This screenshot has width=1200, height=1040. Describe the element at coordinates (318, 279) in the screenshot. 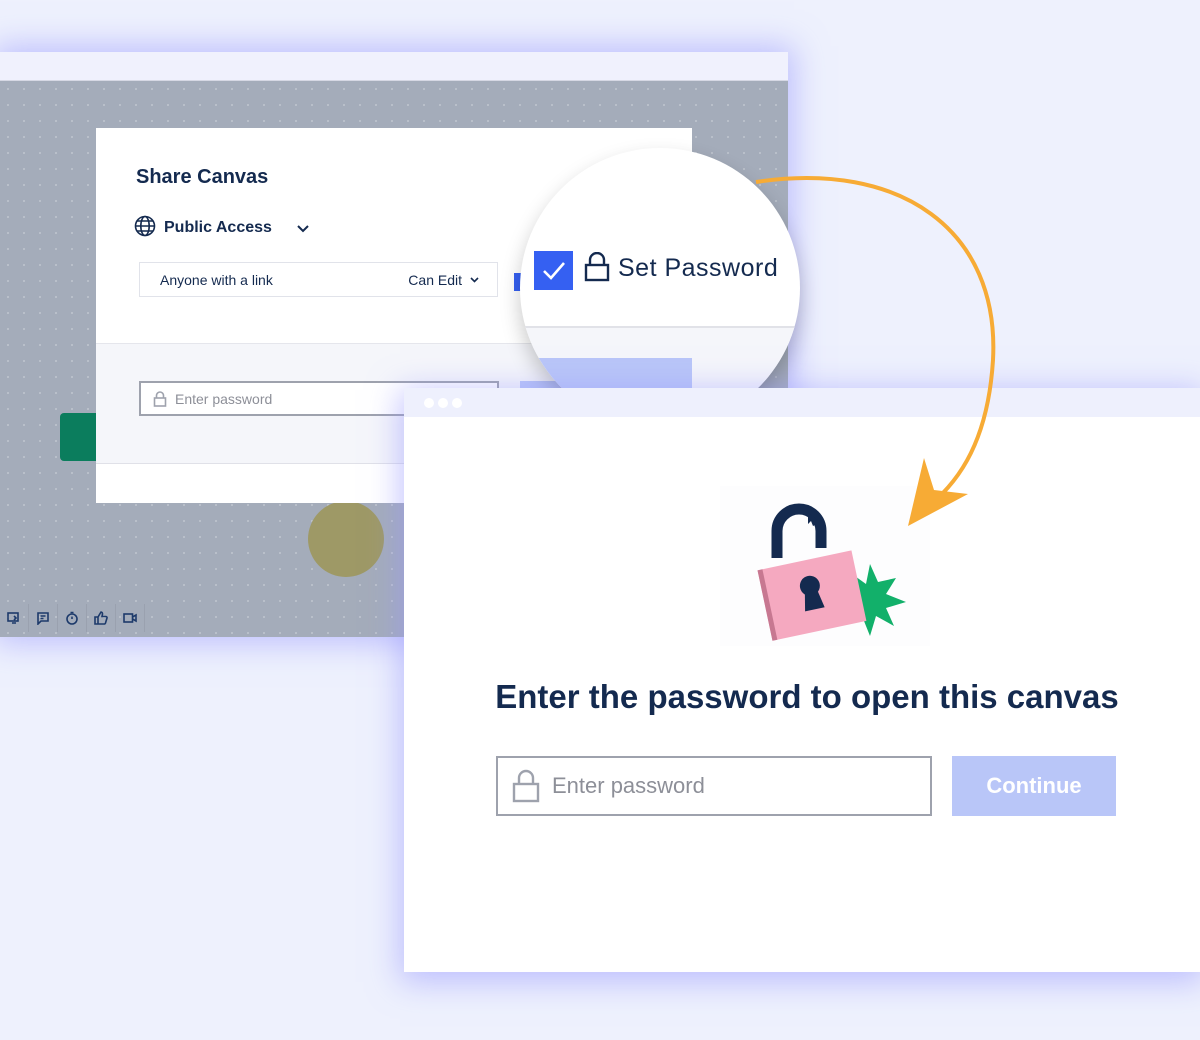

I see `link-permission-row: Anyone with a link Can Edit` at that location.